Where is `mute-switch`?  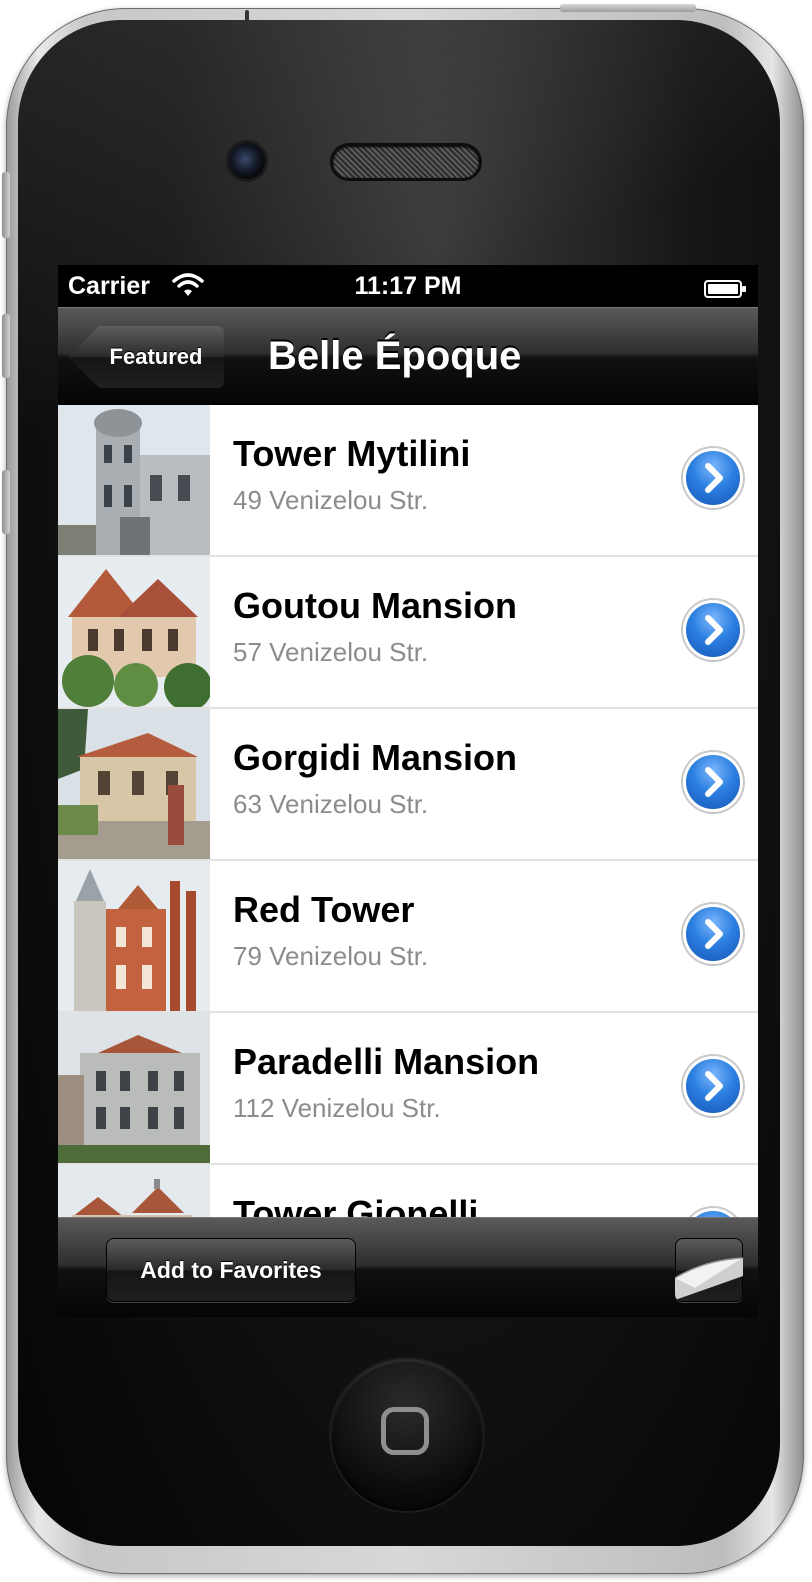
mute-switch is located at coordinates (6, 205).